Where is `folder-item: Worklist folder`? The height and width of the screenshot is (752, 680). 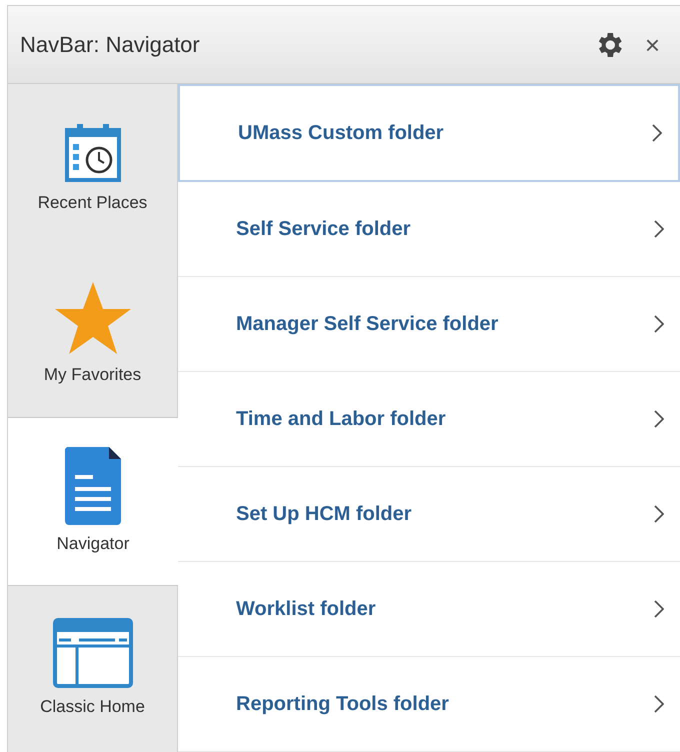
folder-item: Worklist folder is located at coordinates (429, 609).